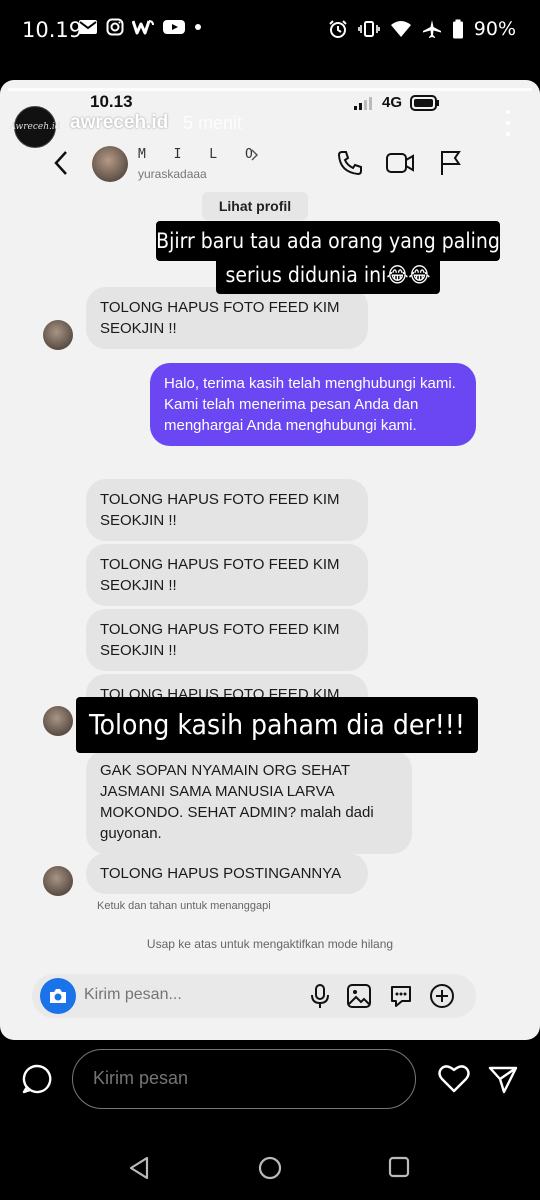 Image resolution: width=540 pixels, height=1200 pixels. What do you see at coordinates (431, 29) in the screenshot?
I see `airplane-icon` at bounding box center [431, 29].